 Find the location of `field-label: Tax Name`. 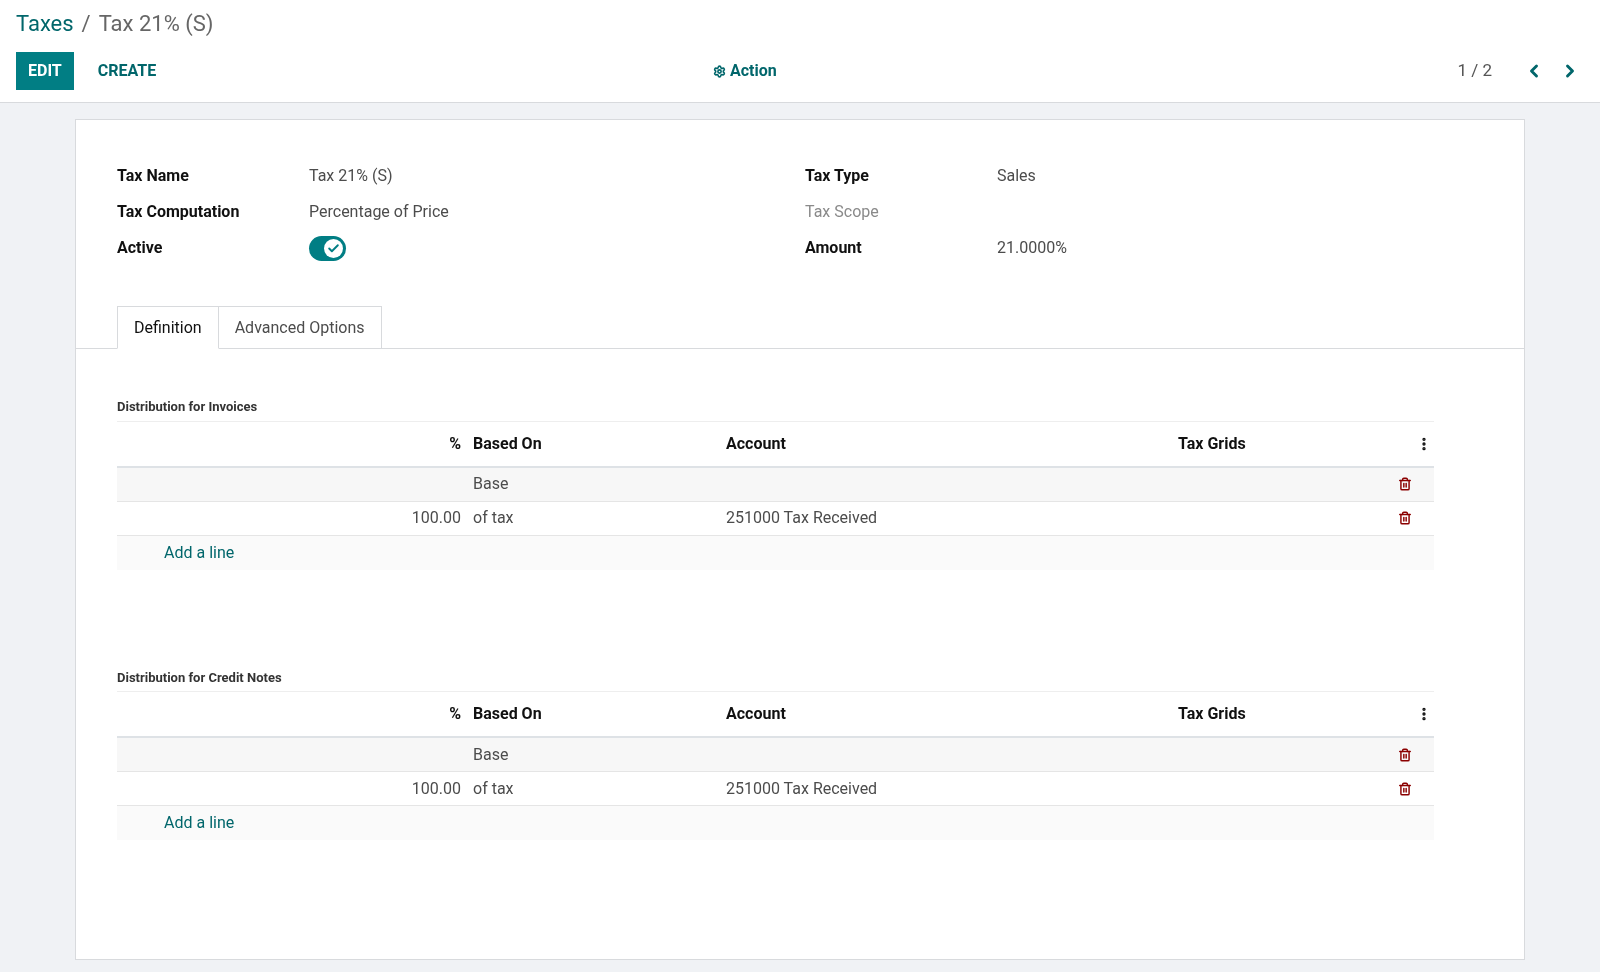

field-label: Tax Name is located at coordinates (153, 176).